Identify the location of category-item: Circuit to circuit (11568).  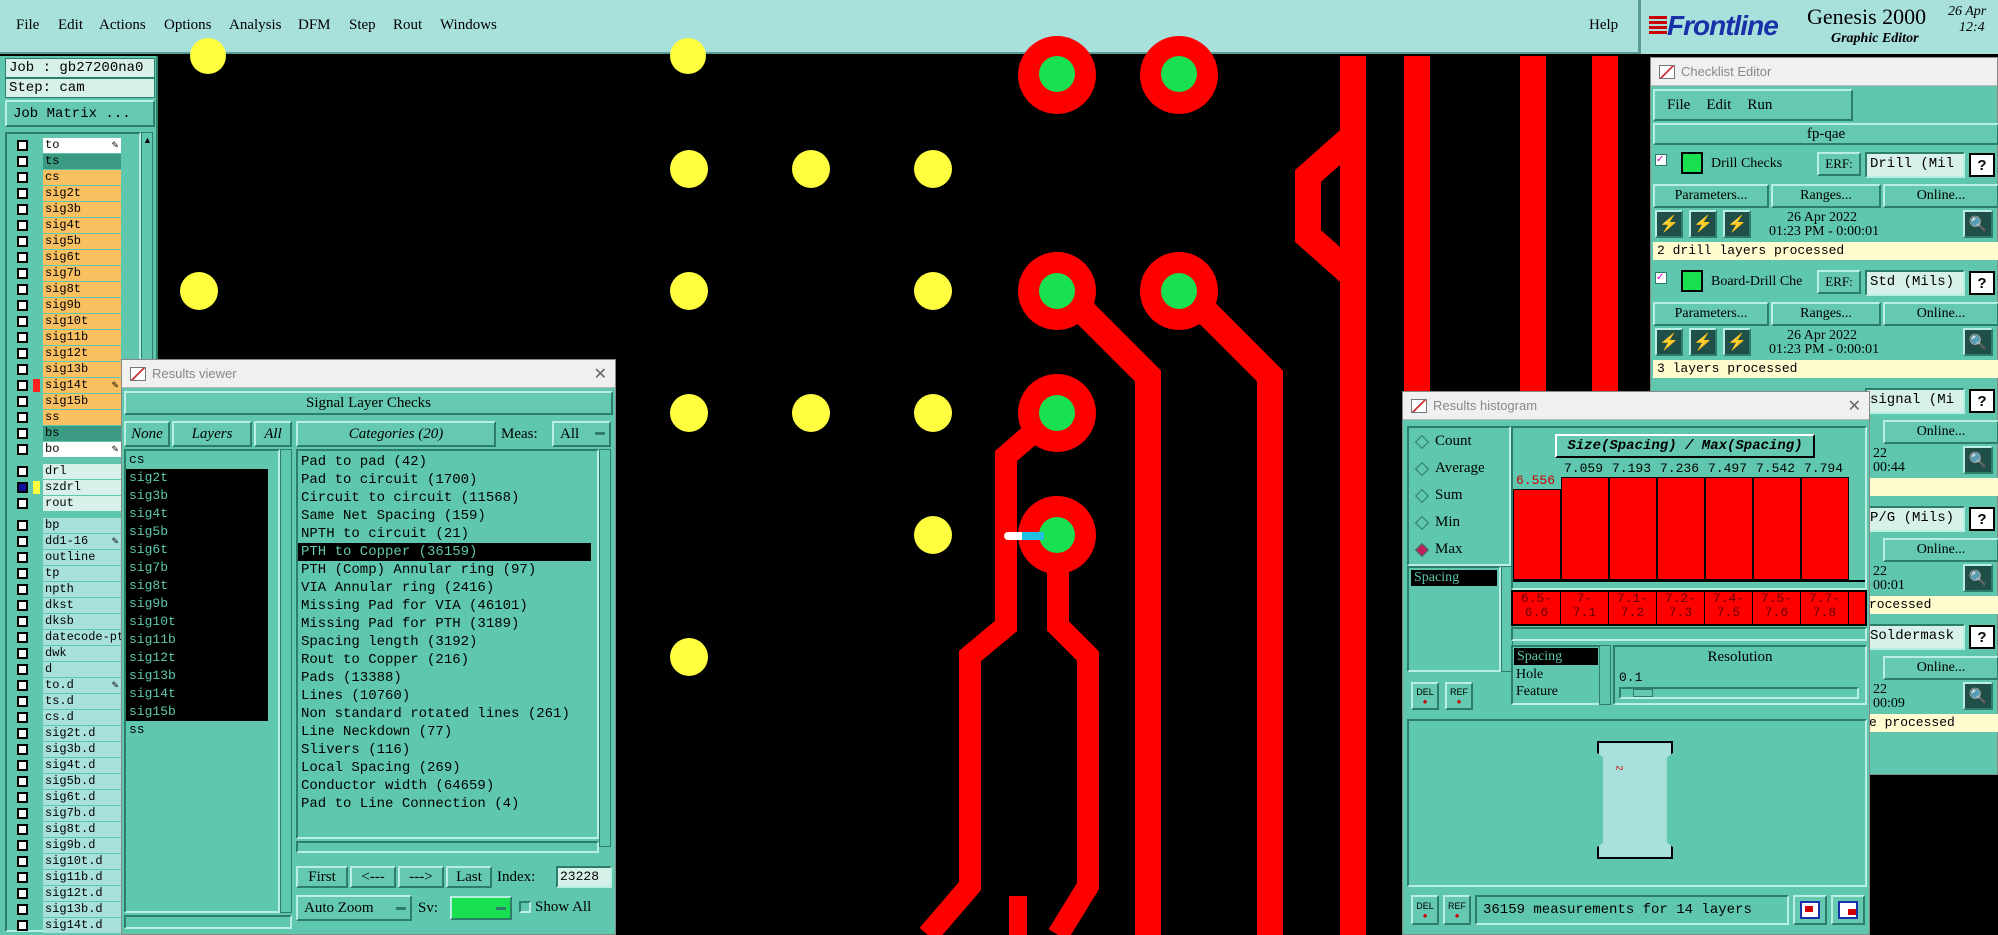
(444, 498).